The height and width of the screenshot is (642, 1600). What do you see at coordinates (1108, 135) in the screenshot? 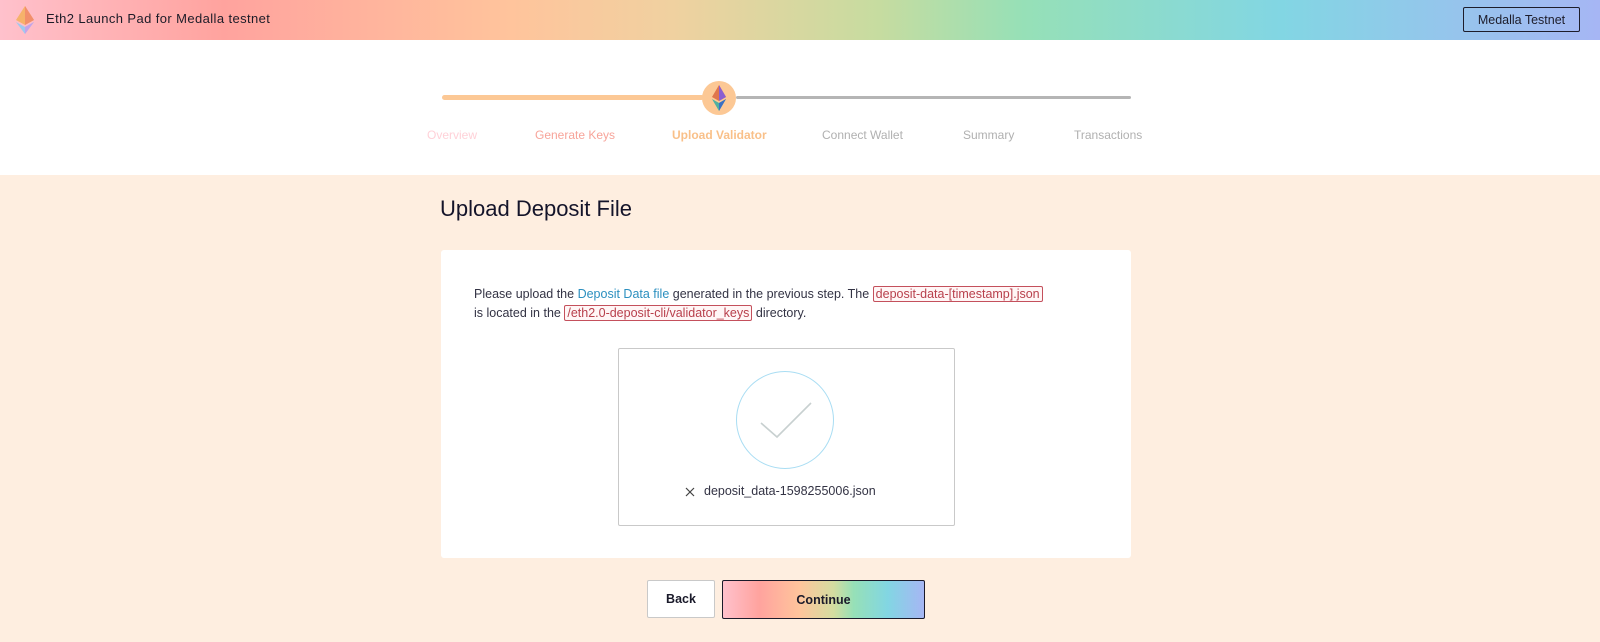
I see `step-transactions: Transactions` at bounding box center [1108, 135].